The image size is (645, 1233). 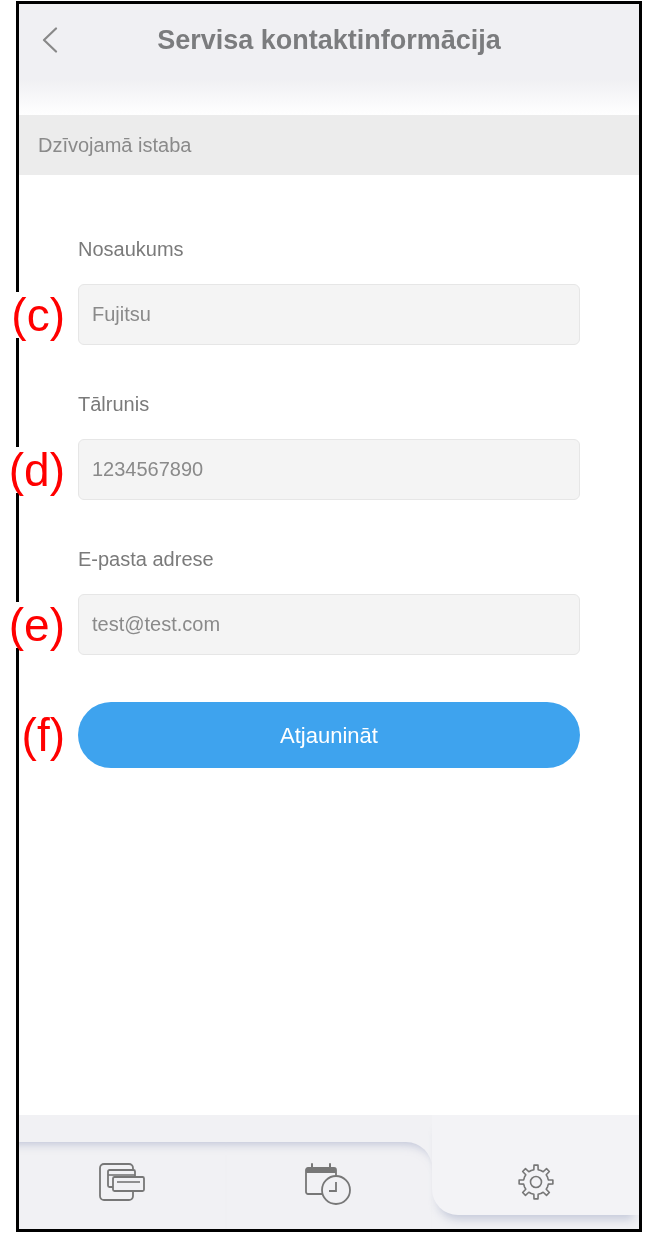 What do you see at coordinates (329, 314) in the screenshot?
I see `input-field: Fujitsu` at bounding box center [329, 314].